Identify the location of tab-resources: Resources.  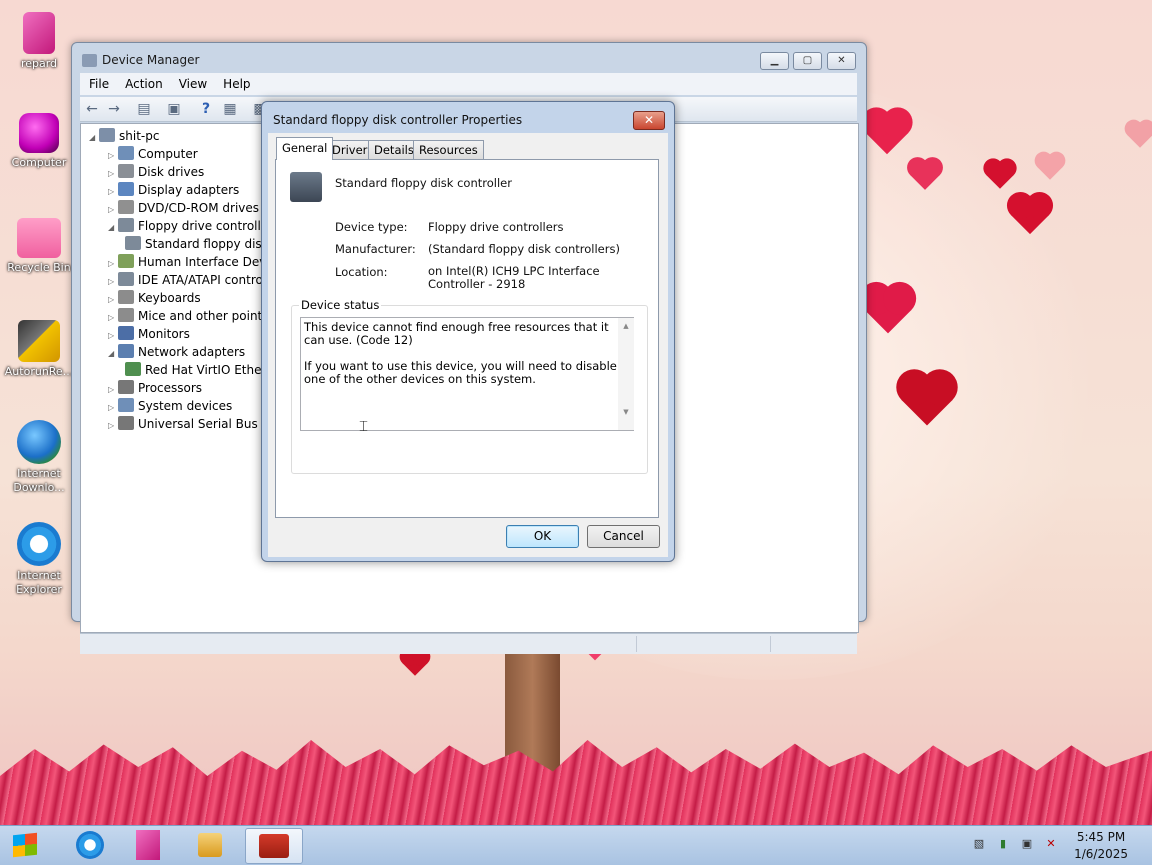
(448, 149).